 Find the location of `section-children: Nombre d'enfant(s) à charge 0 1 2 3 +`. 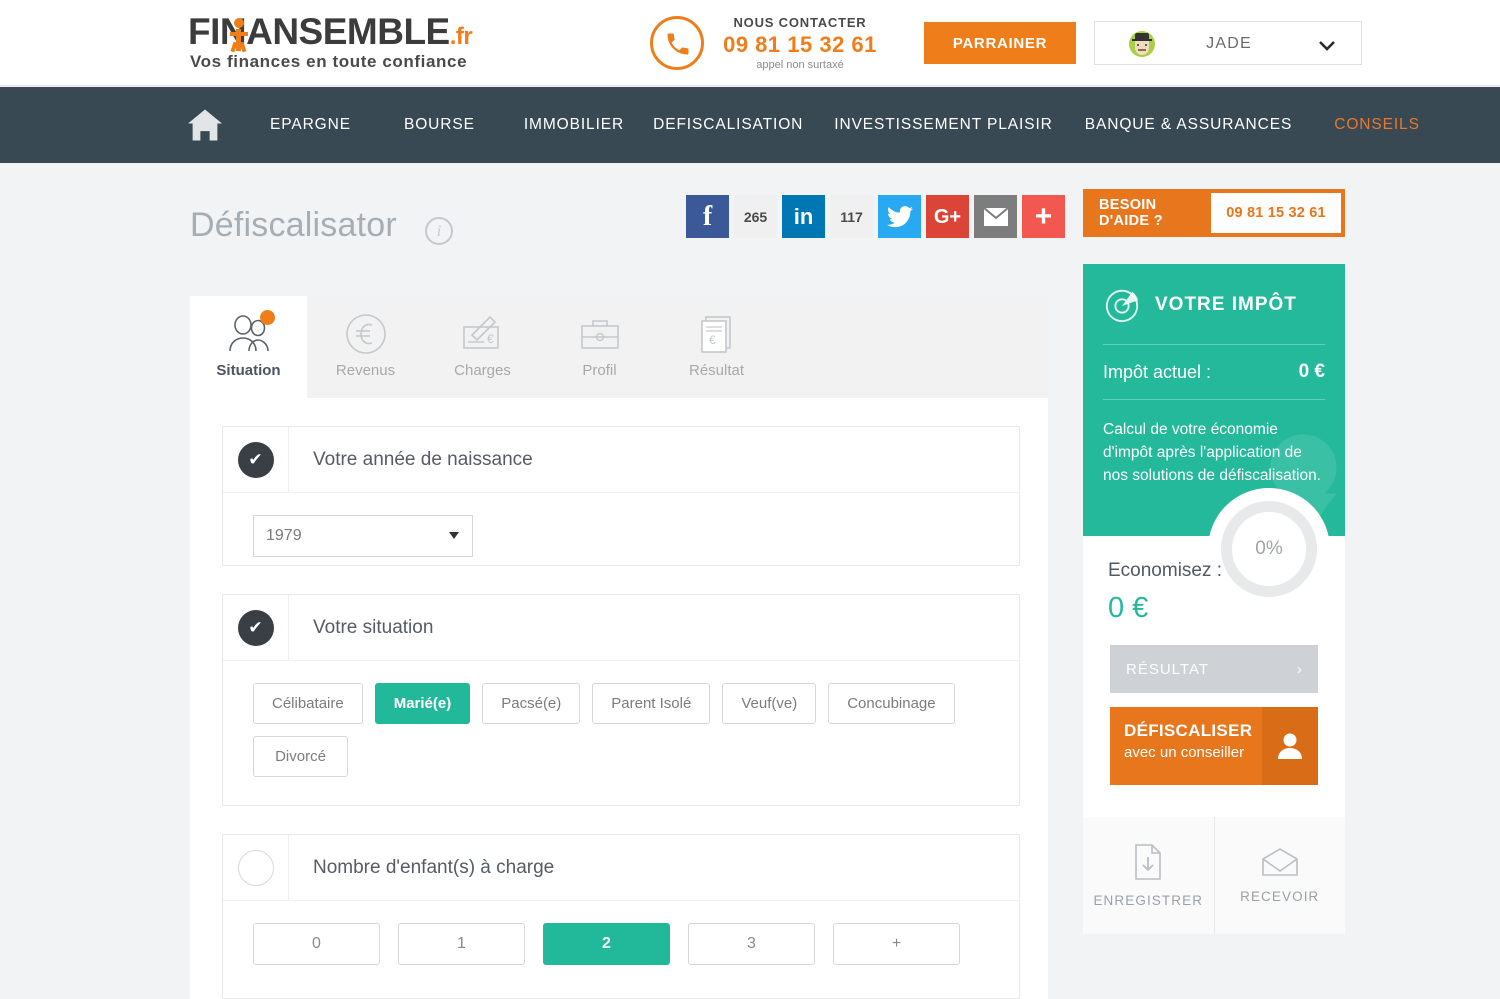

section-children: Nombre d'enfant(s) à charge 0 1 2 3 + is located at coordinates (621, 916).